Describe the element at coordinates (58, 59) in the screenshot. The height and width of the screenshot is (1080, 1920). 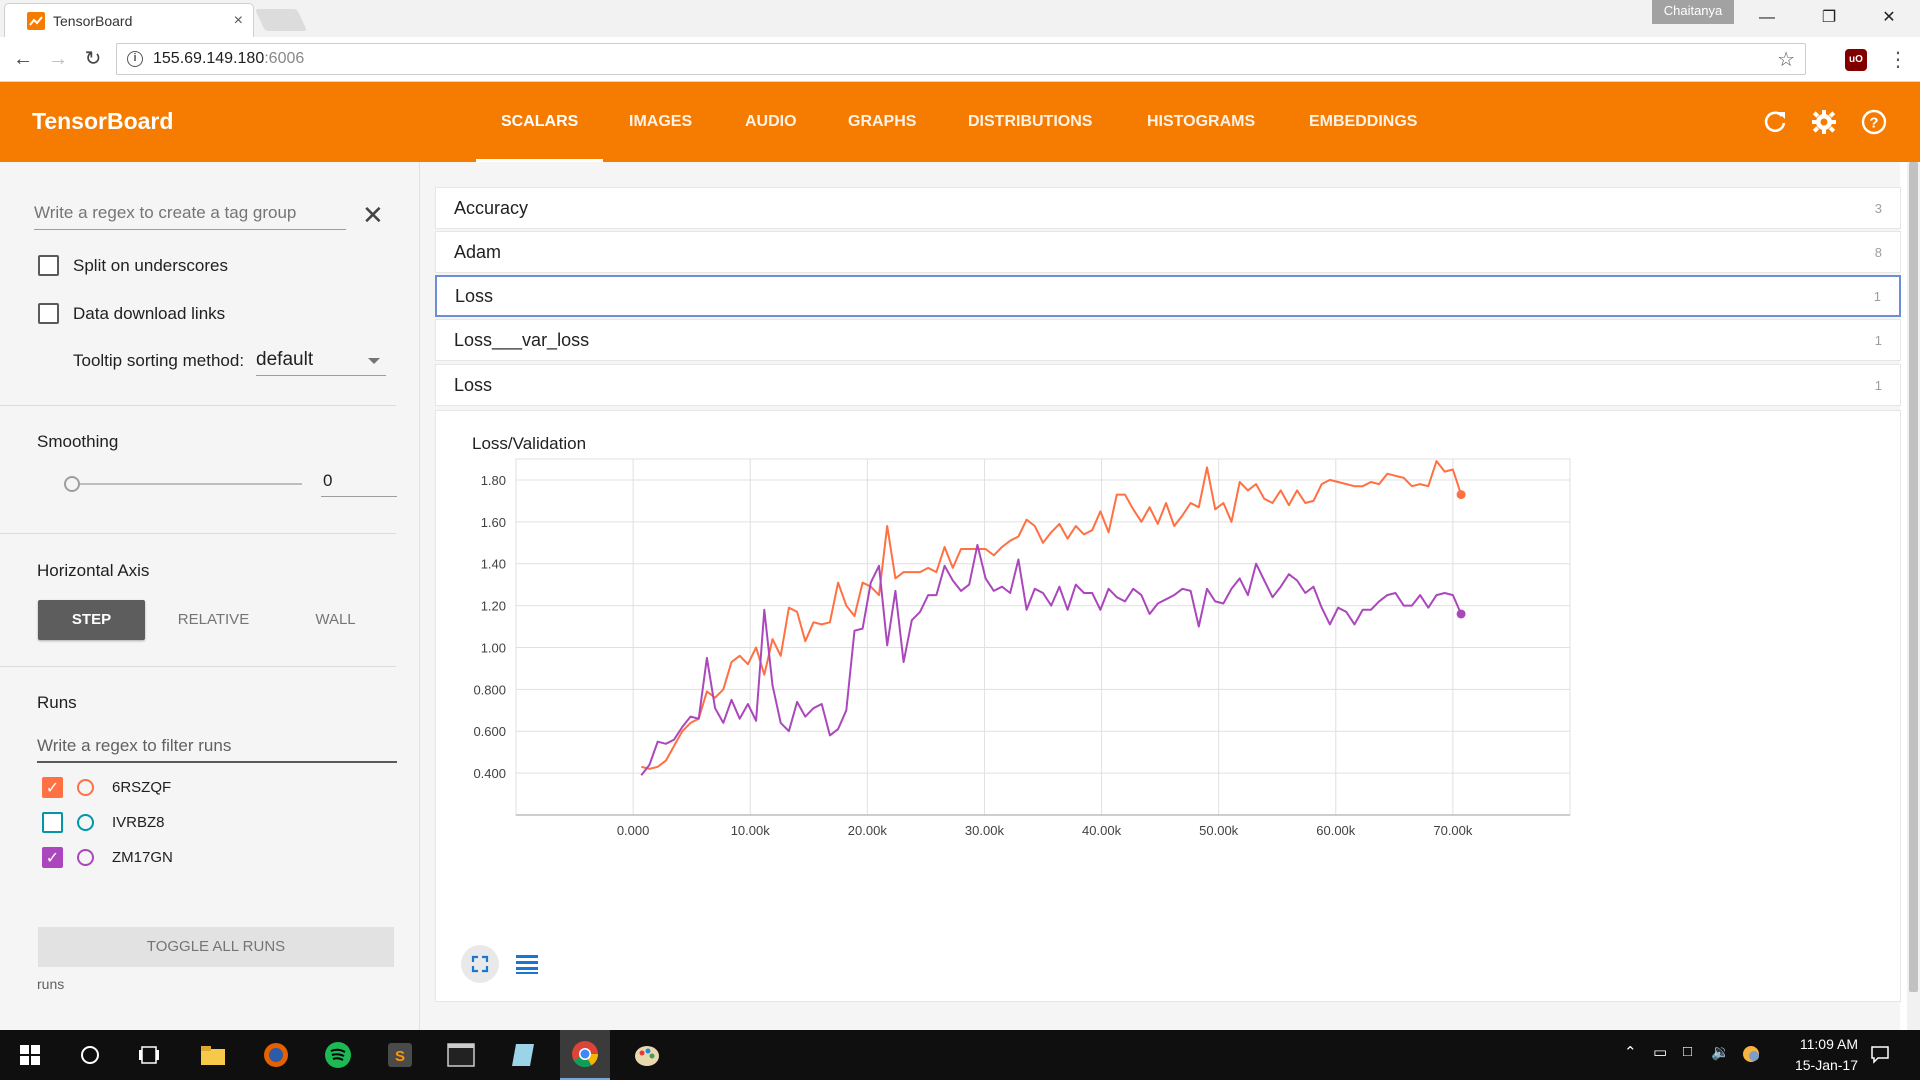
I see `forward-icon: →` at that location.